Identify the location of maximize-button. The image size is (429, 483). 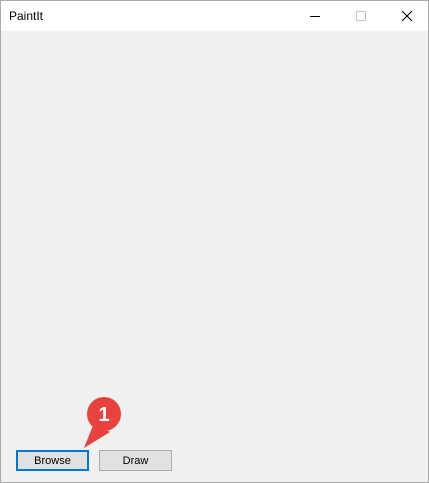
(361, 16).